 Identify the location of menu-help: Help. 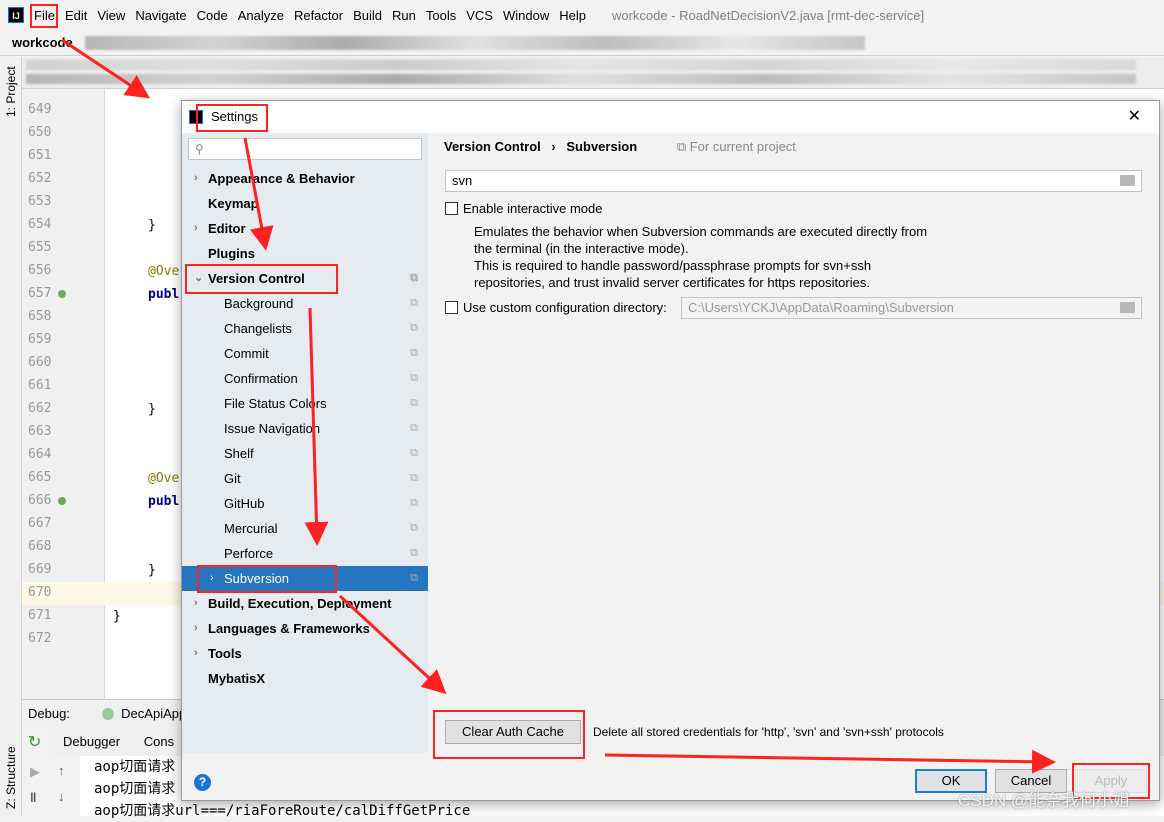
(572, 15).